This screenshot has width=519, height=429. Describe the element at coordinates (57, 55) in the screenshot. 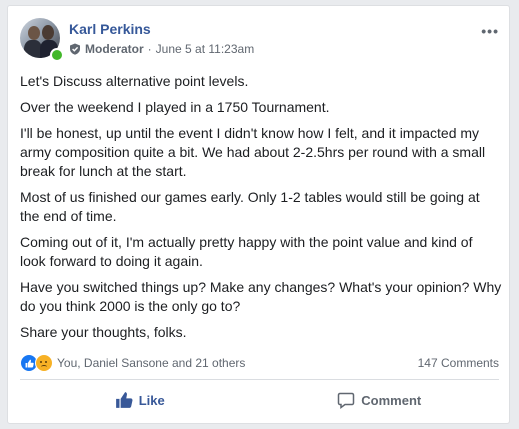

I see `online-status-icon` at that location.